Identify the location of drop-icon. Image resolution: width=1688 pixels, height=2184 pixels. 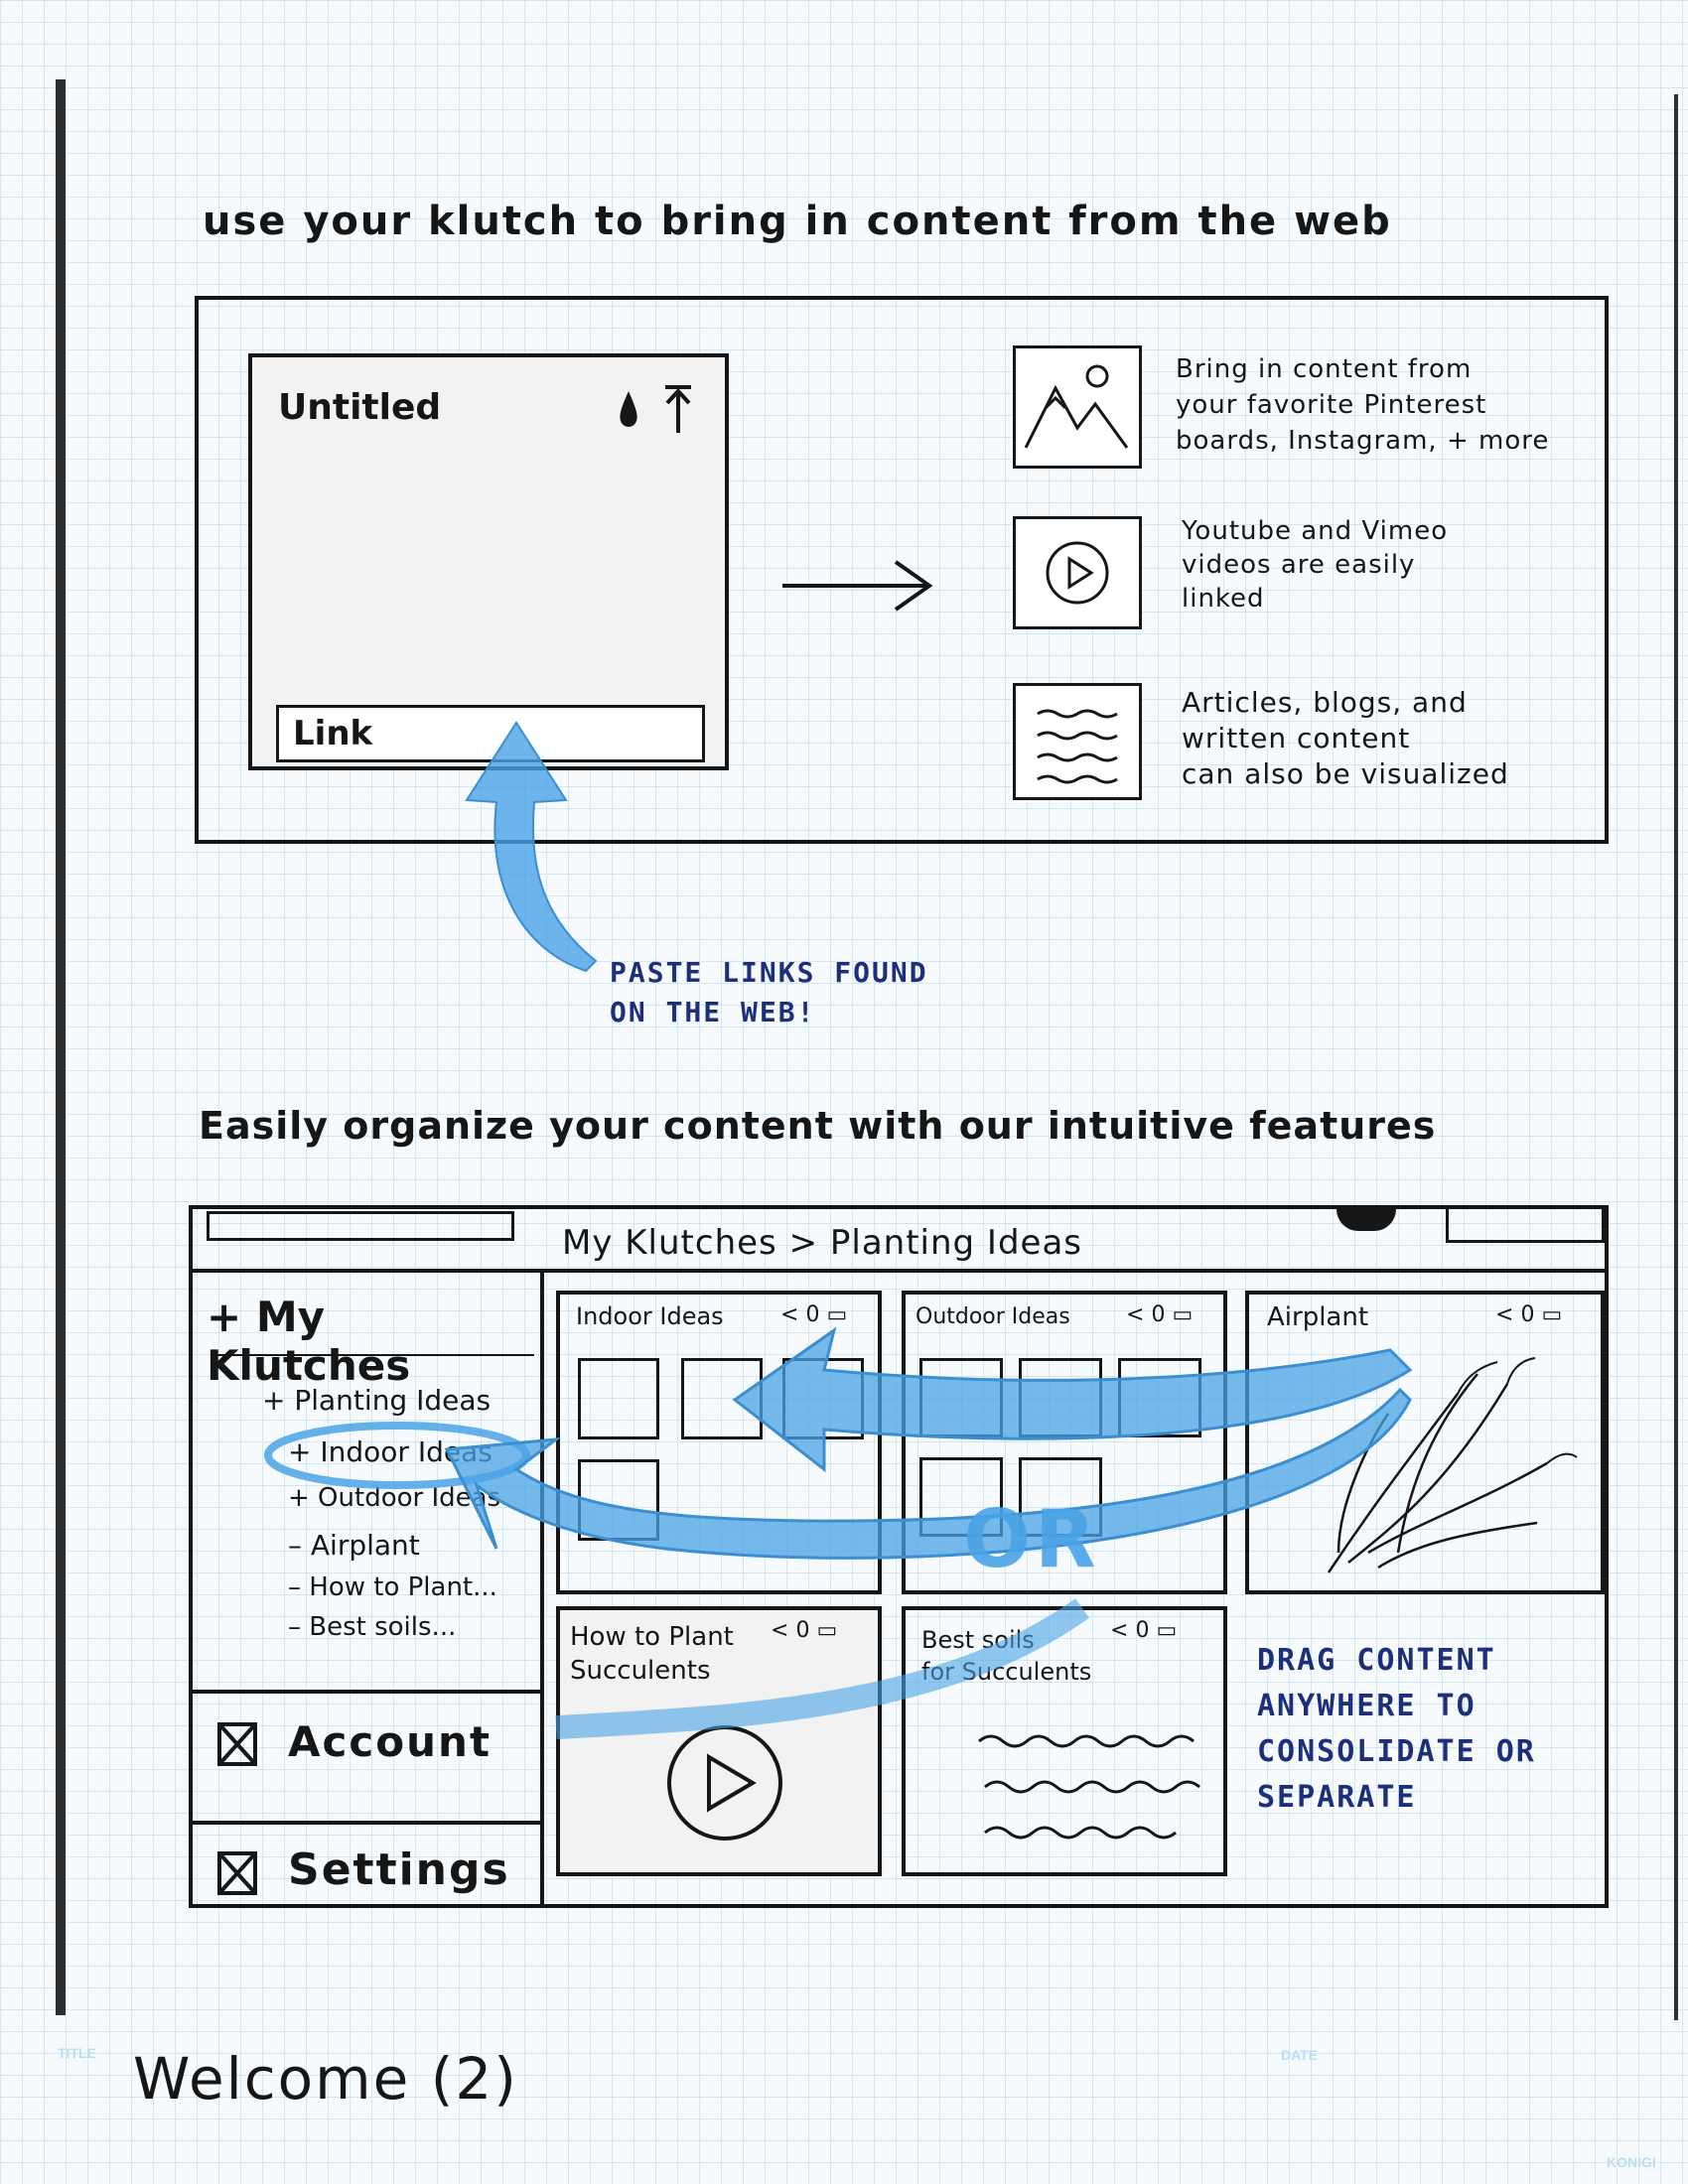
(628, 411).